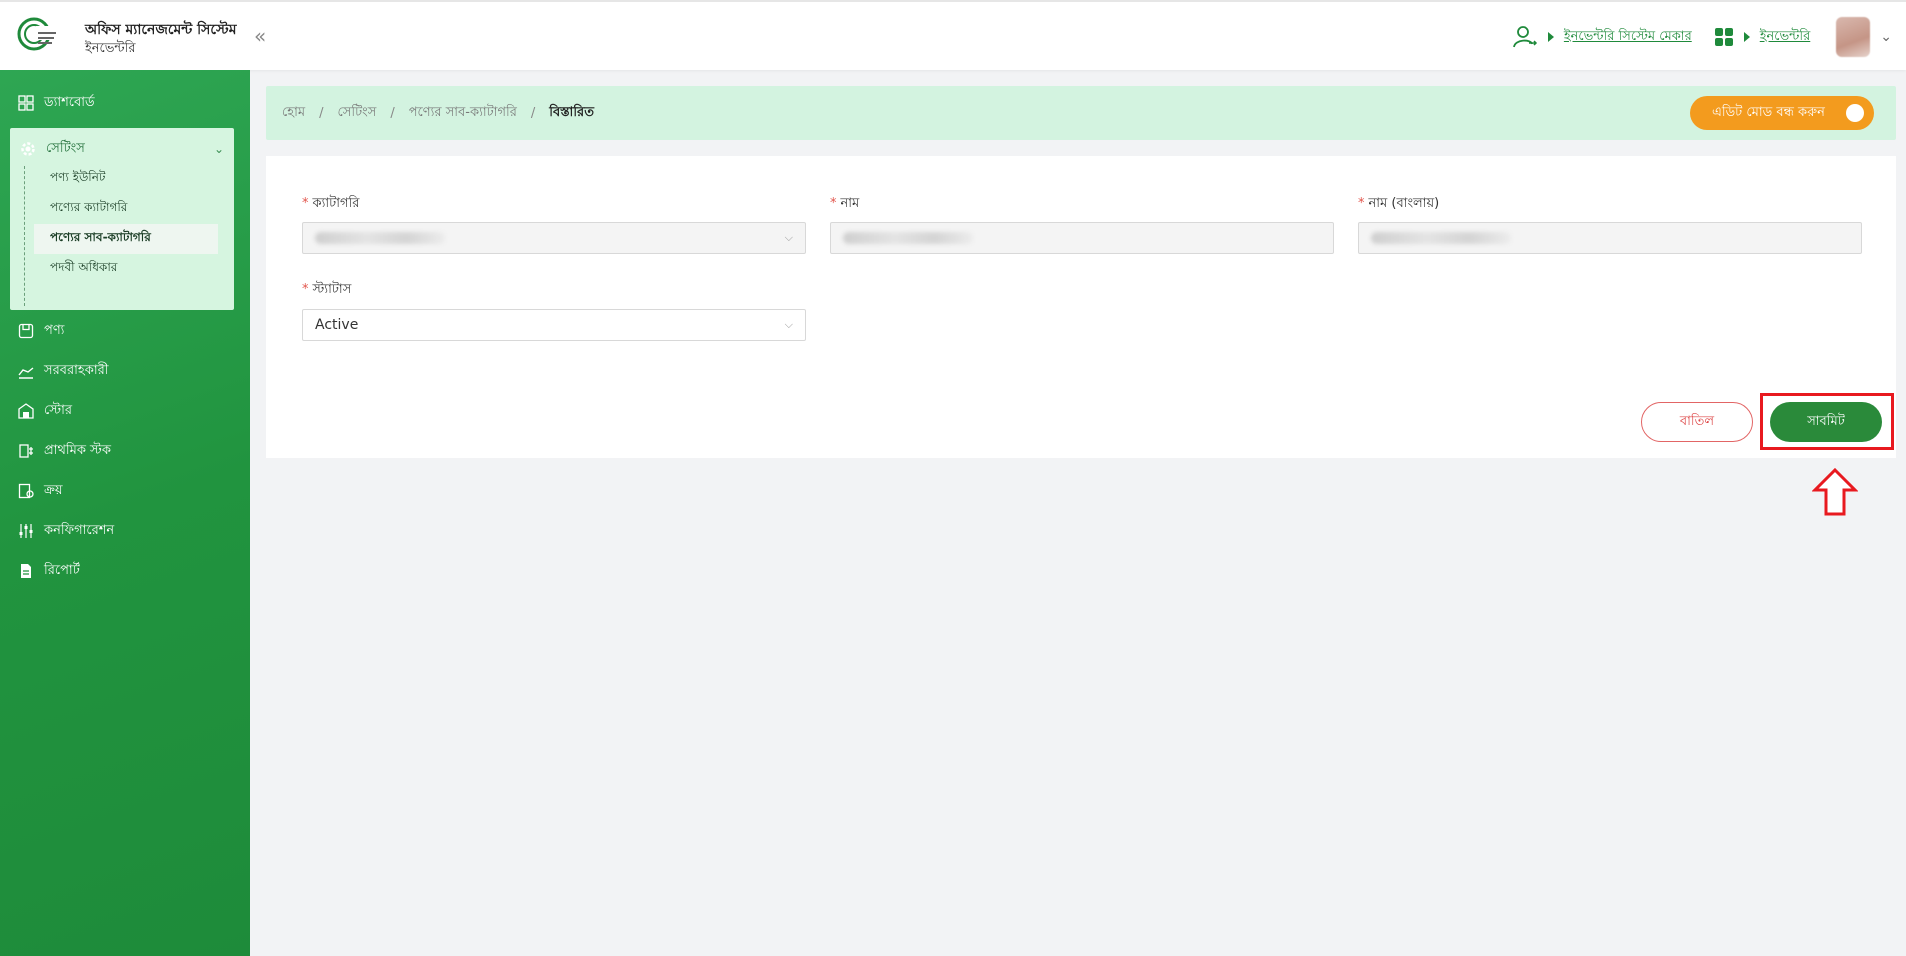 The width and height of the screenshot is (1906, 956). I want to click on supplier-icon, so click(26, 373).